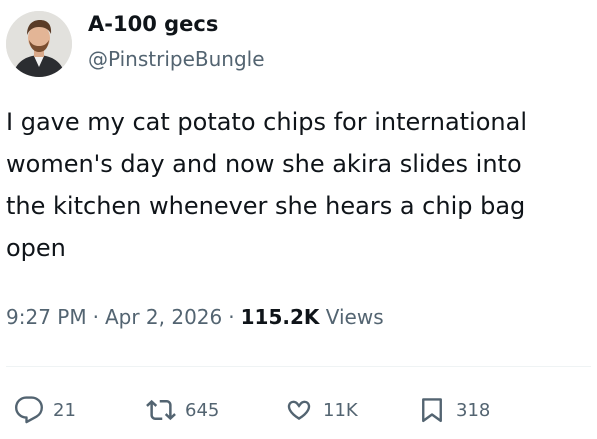 The height and width of the screenshot is (439, 597). Describe the element at coordinates (45, 410) in the screenshot. I see `reply-button: 21` at that location.